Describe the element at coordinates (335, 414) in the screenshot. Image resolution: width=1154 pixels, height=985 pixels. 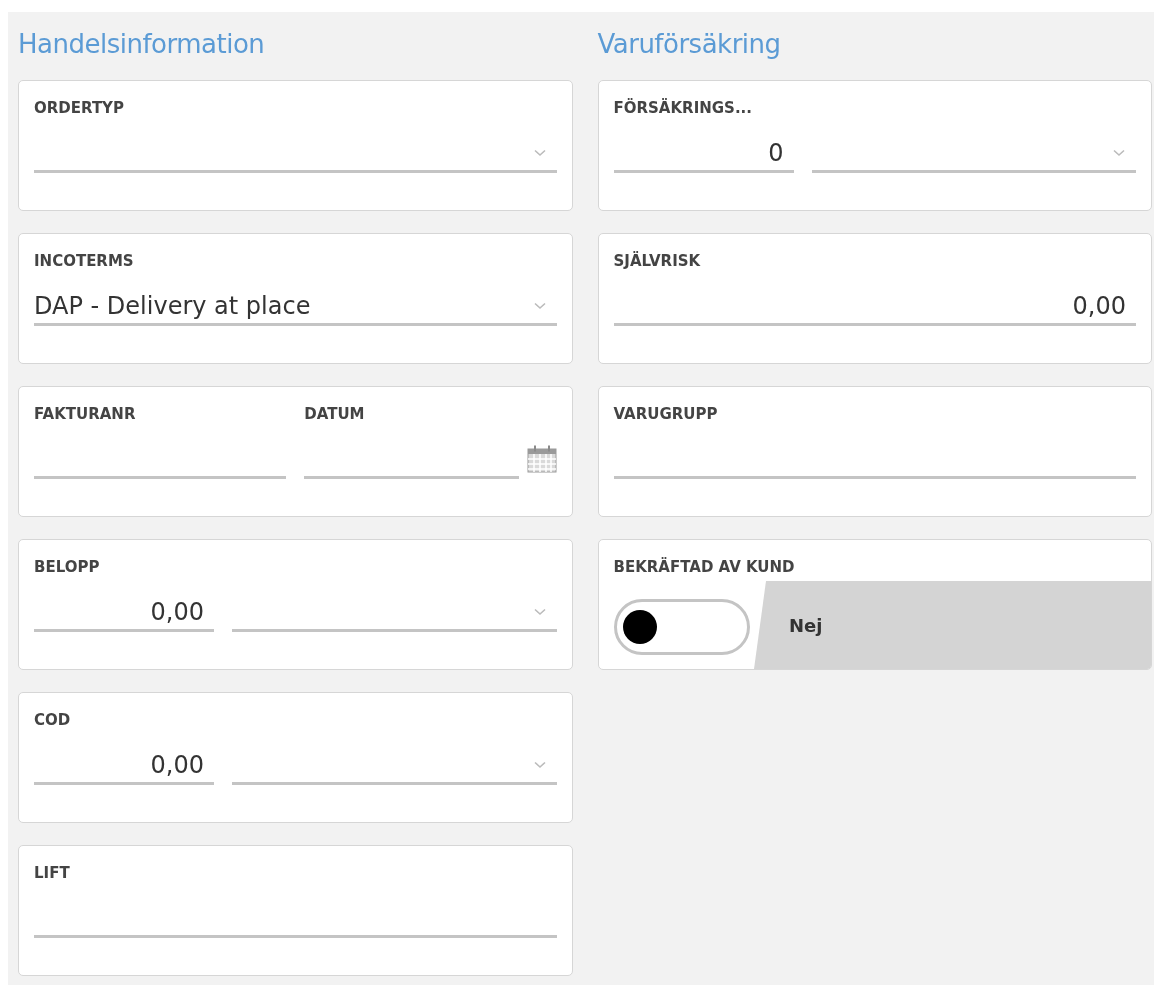
I see `field-label: DATUM` at that location.